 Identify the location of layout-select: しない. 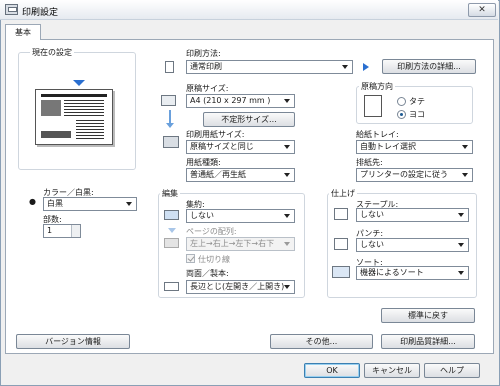
(240, 216).